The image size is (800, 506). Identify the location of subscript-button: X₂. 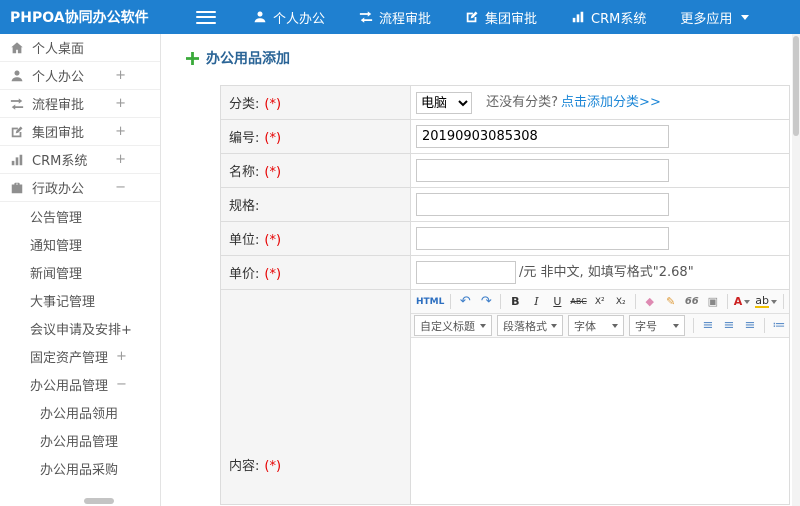
(621, 302).